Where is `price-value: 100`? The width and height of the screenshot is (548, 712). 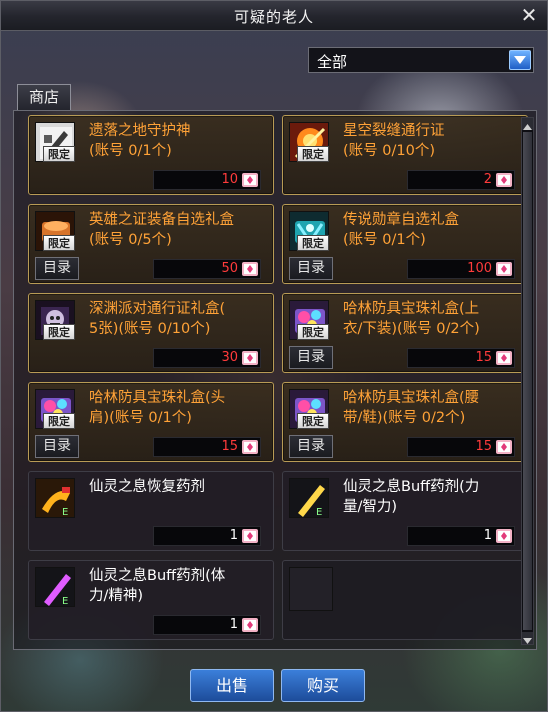
price-value: 100 is located at coordinates (479, 268).